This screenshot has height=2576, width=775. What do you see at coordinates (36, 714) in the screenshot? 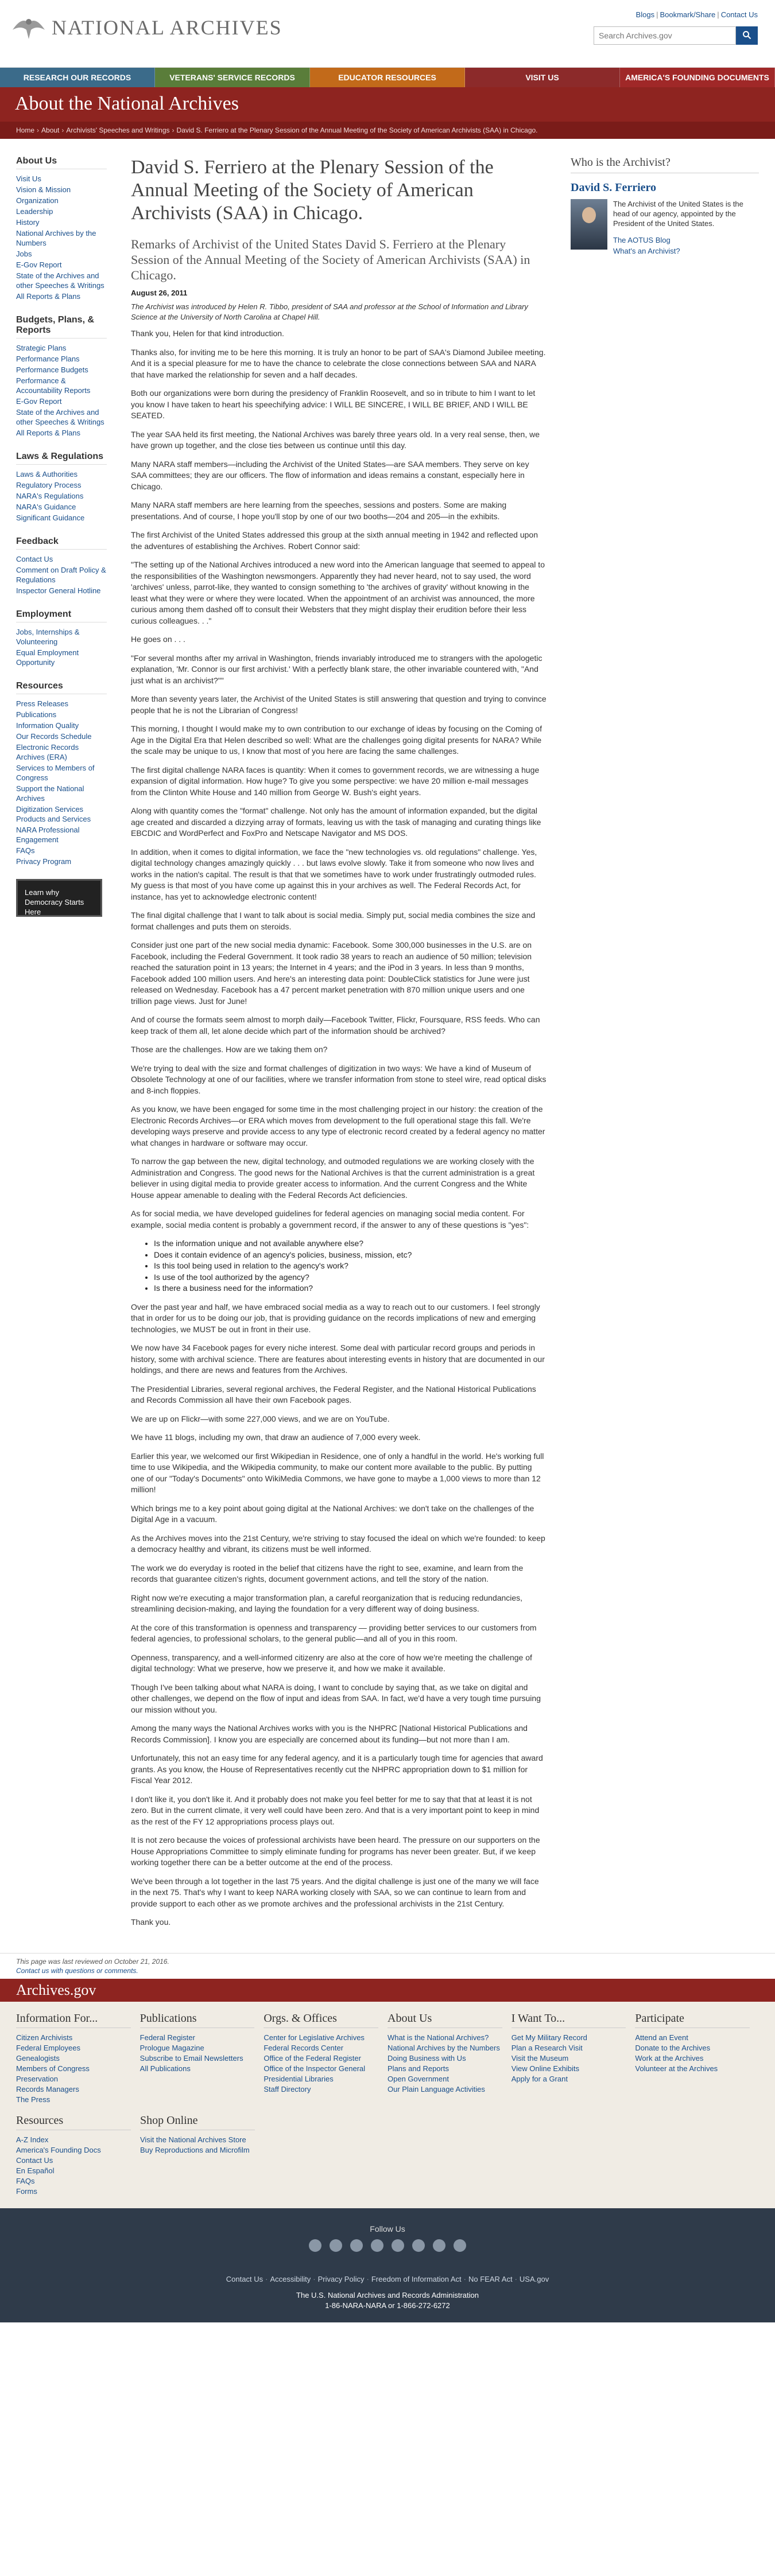
I see `sidebar-item-publications: Publications` at bounding box center [36, 714].